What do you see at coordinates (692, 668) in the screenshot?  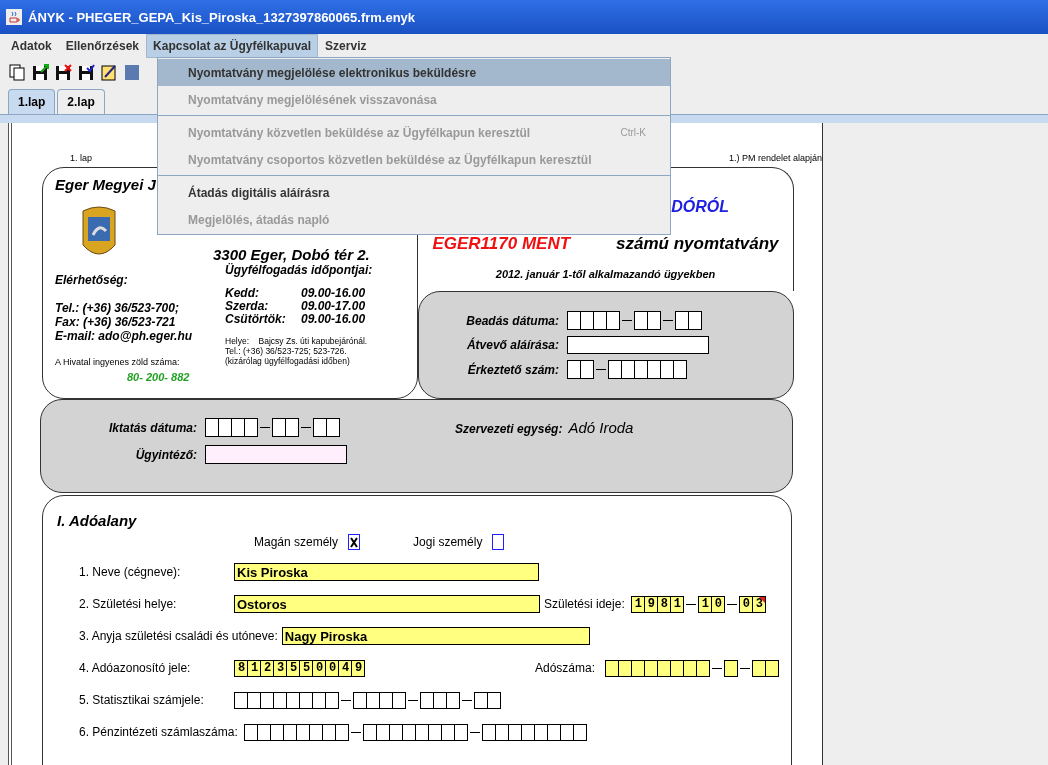 I see `tax-number-field` at bounding box center [692, 668].